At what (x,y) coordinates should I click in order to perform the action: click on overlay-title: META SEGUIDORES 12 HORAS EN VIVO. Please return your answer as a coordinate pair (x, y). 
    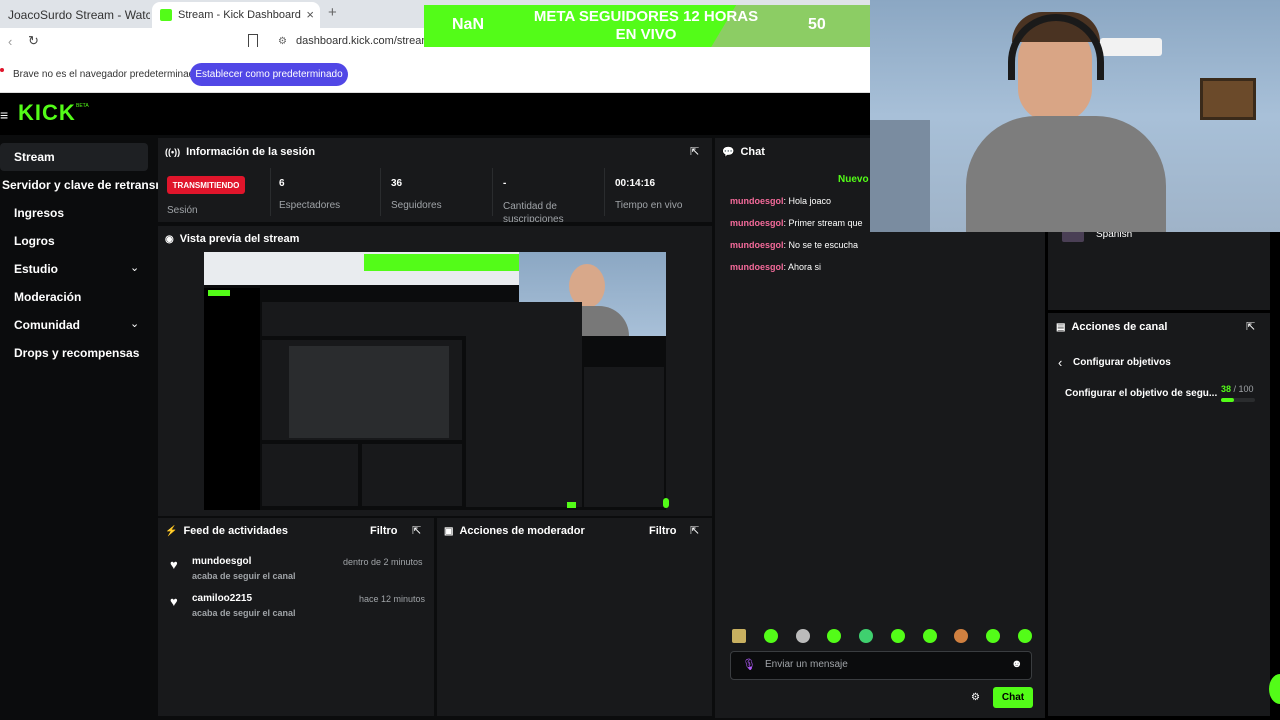
    Looking at the image, I should click on (646, 25).